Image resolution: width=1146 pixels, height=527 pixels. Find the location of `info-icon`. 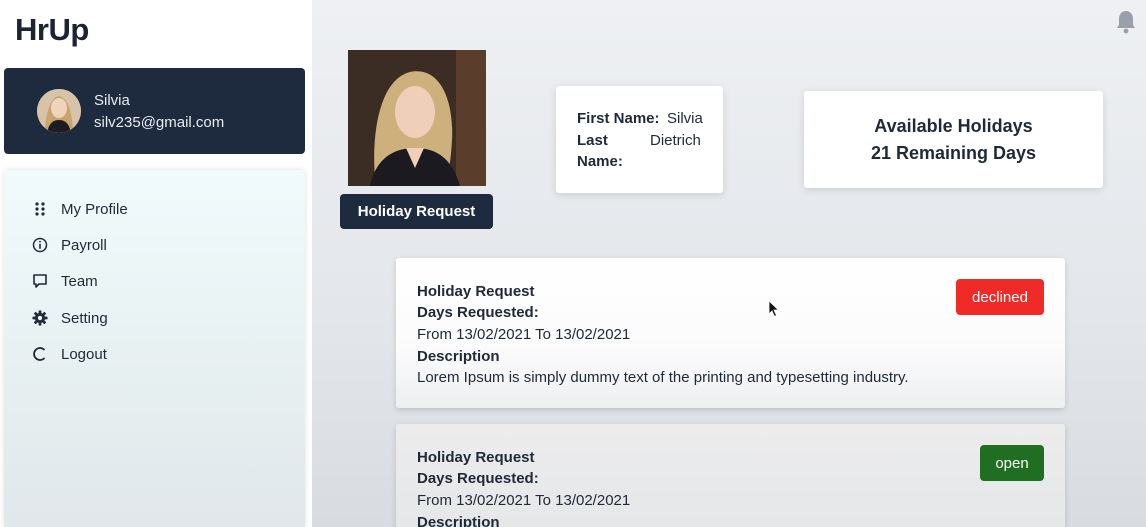

info-icon is located at coordinates (40, 245).